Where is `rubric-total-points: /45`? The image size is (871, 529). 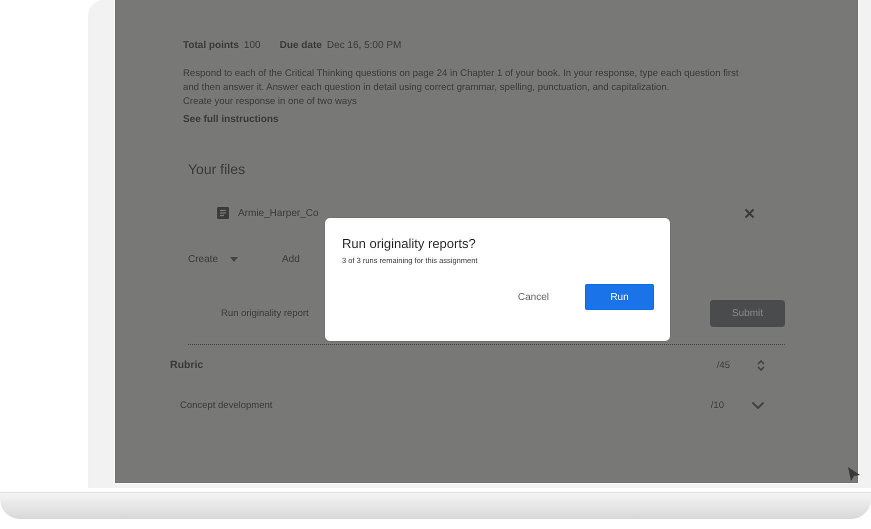
rubric-total-points: /45 is located at coordinates (723, 365).